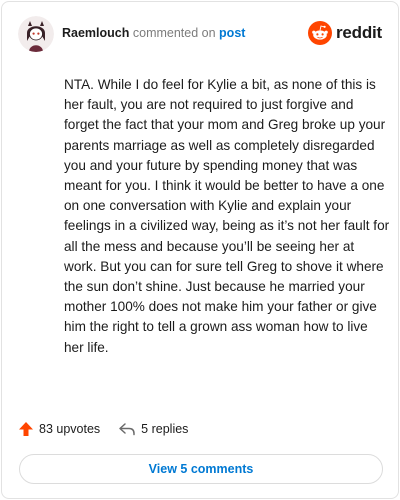 Image resolution: width=400 pixels, height=500 pixels. Describe the element at coordinates (26, 429) in the screenshot. I see `upvote-arrow-icon` at that location.